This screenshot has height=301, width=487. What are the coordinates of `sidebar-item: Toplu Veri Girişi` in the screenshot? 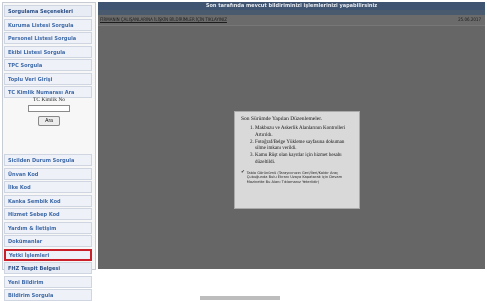 It's located at (48, 78).